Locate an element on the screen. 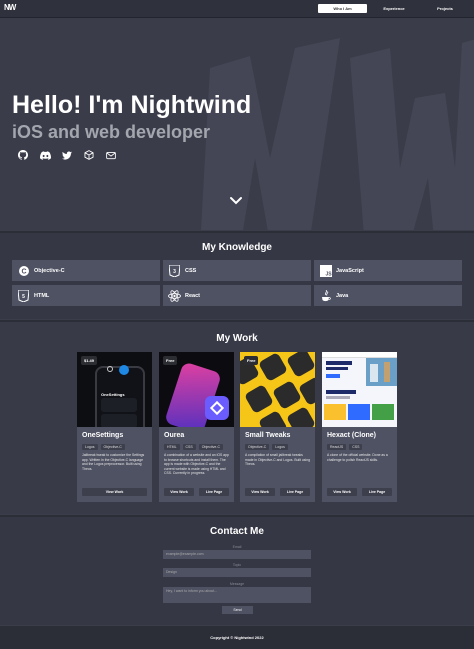 This screenshot has height=649, width=474. hero-title: Hello! I'm Nightwind is located at coordinates (132, 105).